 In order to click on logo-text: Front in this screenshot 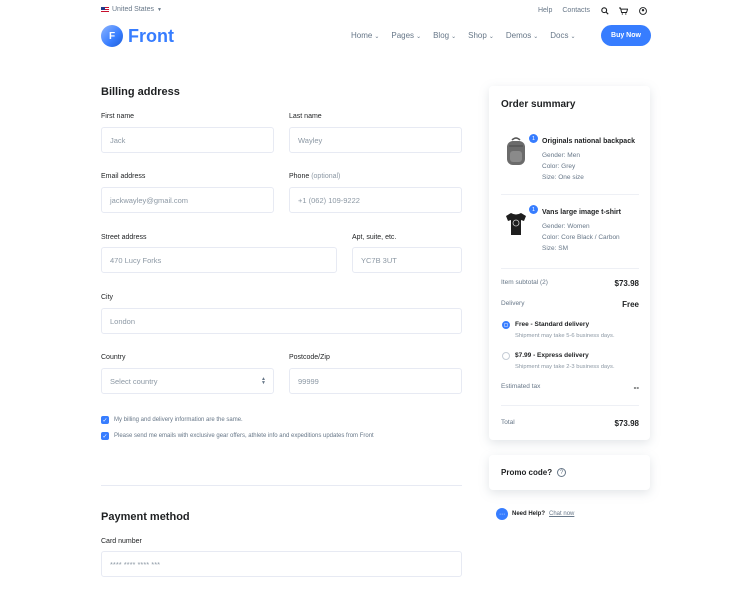, I will do `click(151, 35)`.